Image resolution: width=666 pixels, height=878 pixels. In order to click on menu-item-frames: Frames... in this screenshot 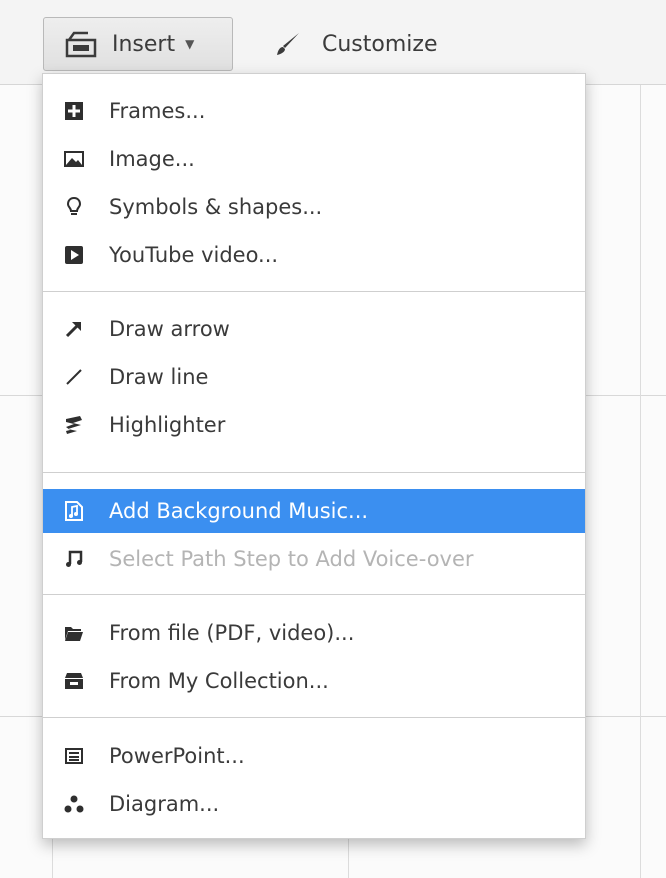, I will do `click(314, 111)`.